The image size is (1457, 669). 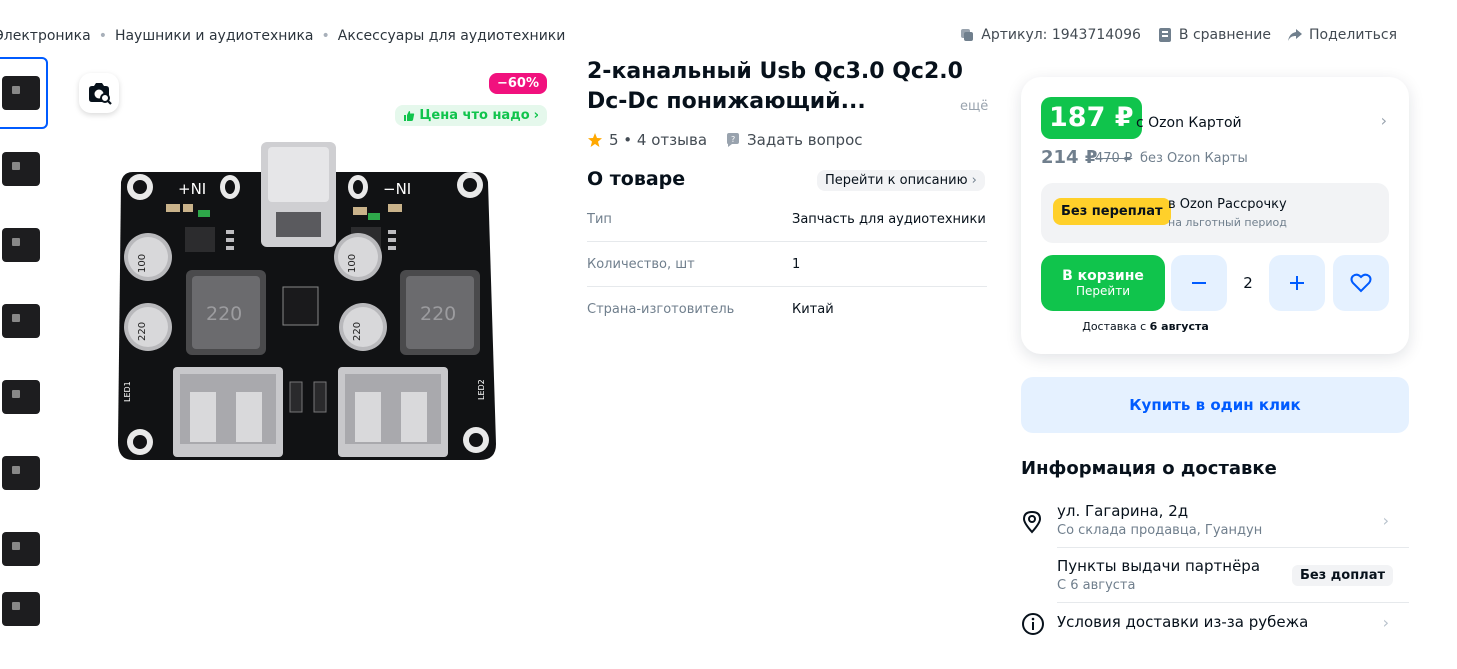 I want to click on info-icon, so click(x=1033, y=624).